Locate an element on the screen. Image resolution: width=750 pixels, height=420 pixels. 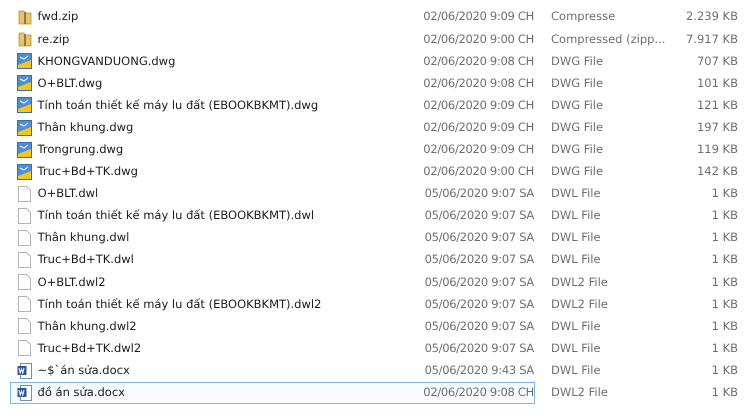
file-name: Truc+Bd+TK.dwl is located at coordinates (86, 259).